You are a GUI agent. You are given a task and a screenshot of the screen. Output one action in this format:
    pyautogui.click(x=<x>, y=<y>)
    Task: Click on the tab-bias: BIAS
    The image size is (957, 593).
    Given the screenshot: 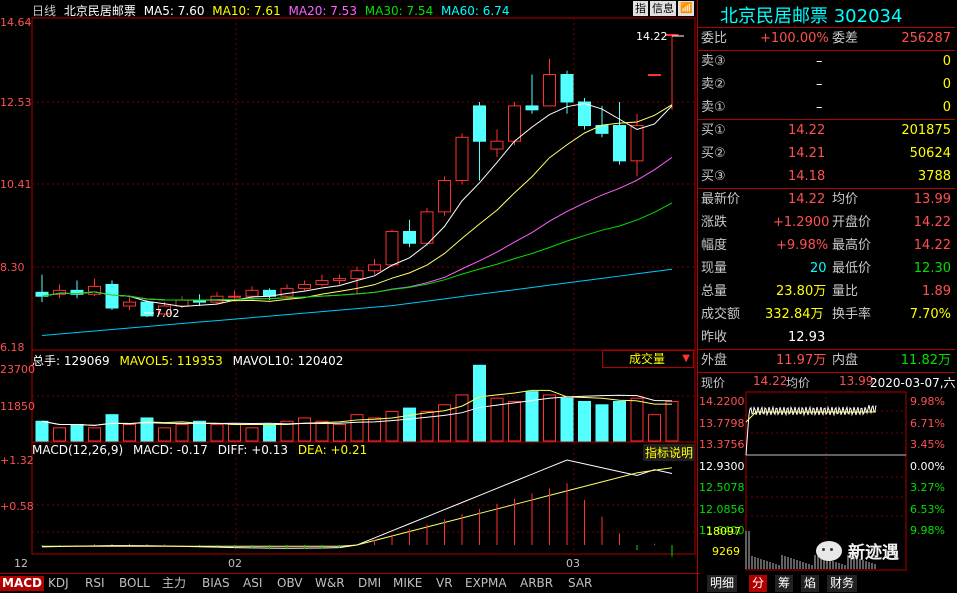 What is the action you would take?
    pyautogui.click(x=216, y=583)
    